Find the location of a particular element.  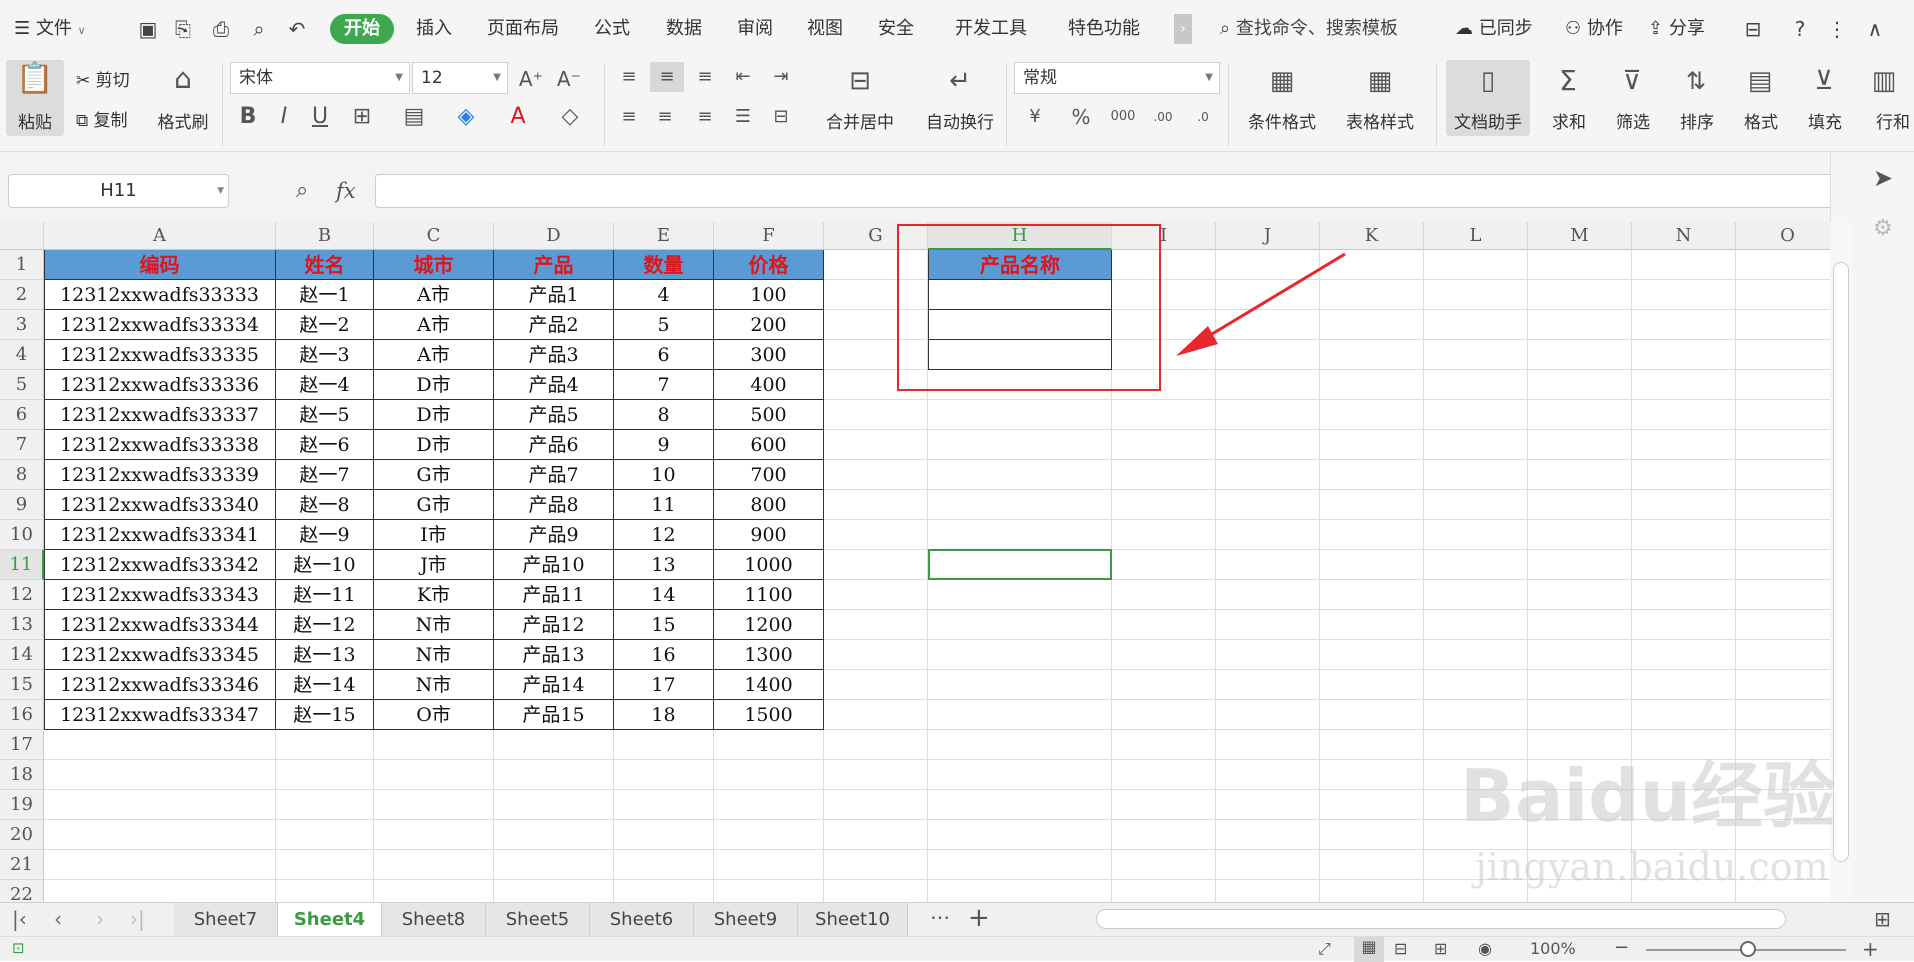

table-cell: 赵一3 is located at coordinates (325, 355).